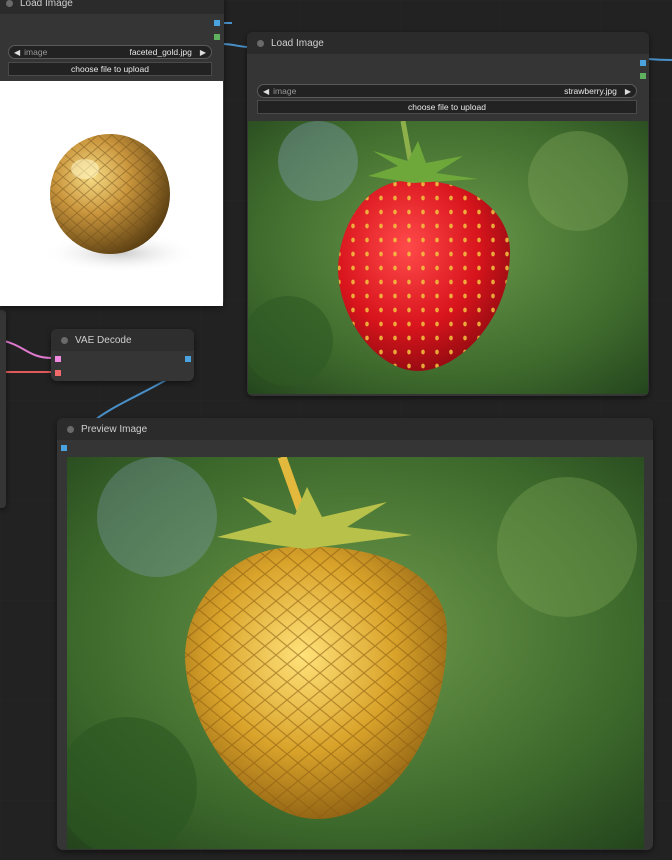 The width and height of the screenshot is (672, 860). Describe the element at coordinates (3, 409) in the screenshot. I see `partial-node-left` at that location.